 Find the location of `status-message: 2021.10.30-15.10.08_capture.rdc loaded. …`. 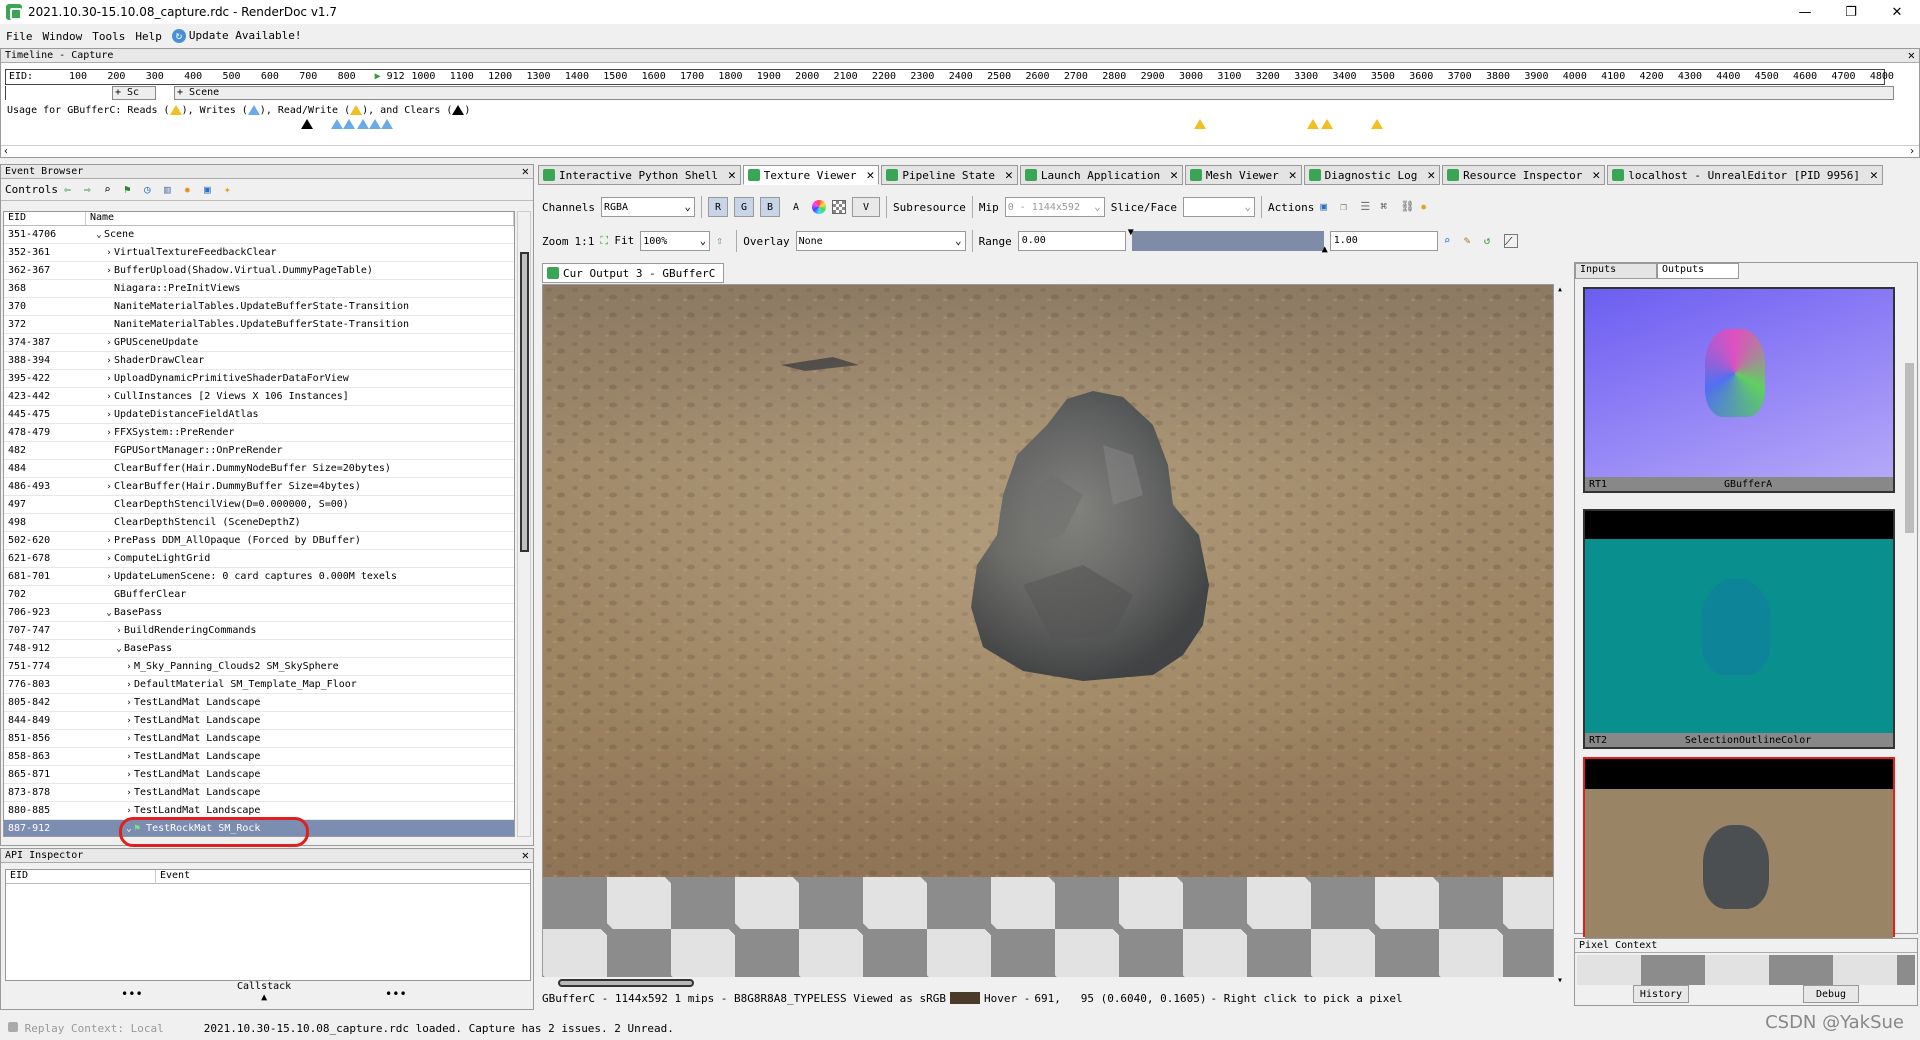

status-message: 2021.10.30-15.10.08_capture.rdc loaded. … is located at coordinates (439, 1028).